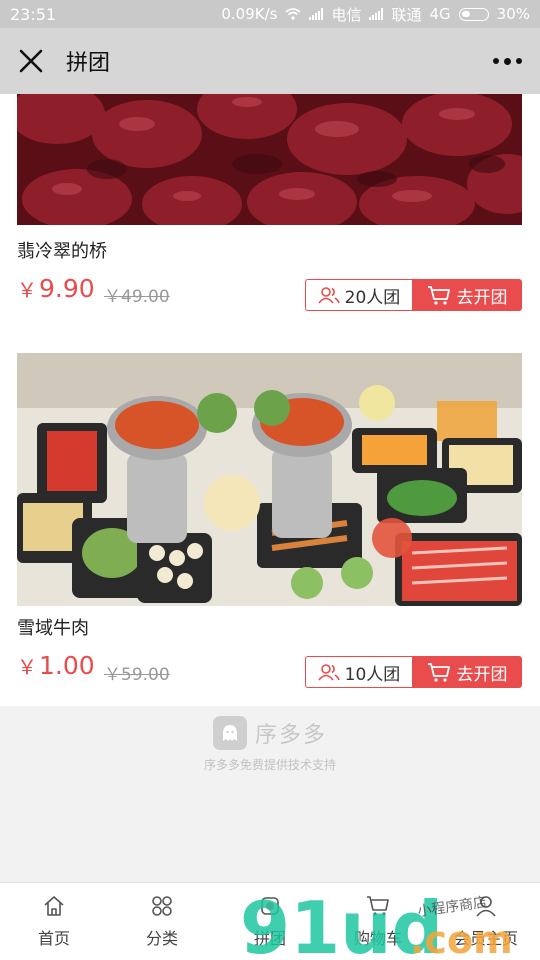 The image size is (540, 960). What do you see at coordinates (473, 14) in the screenshot?
I see `battery-icon` at bounding box center [473, 14].